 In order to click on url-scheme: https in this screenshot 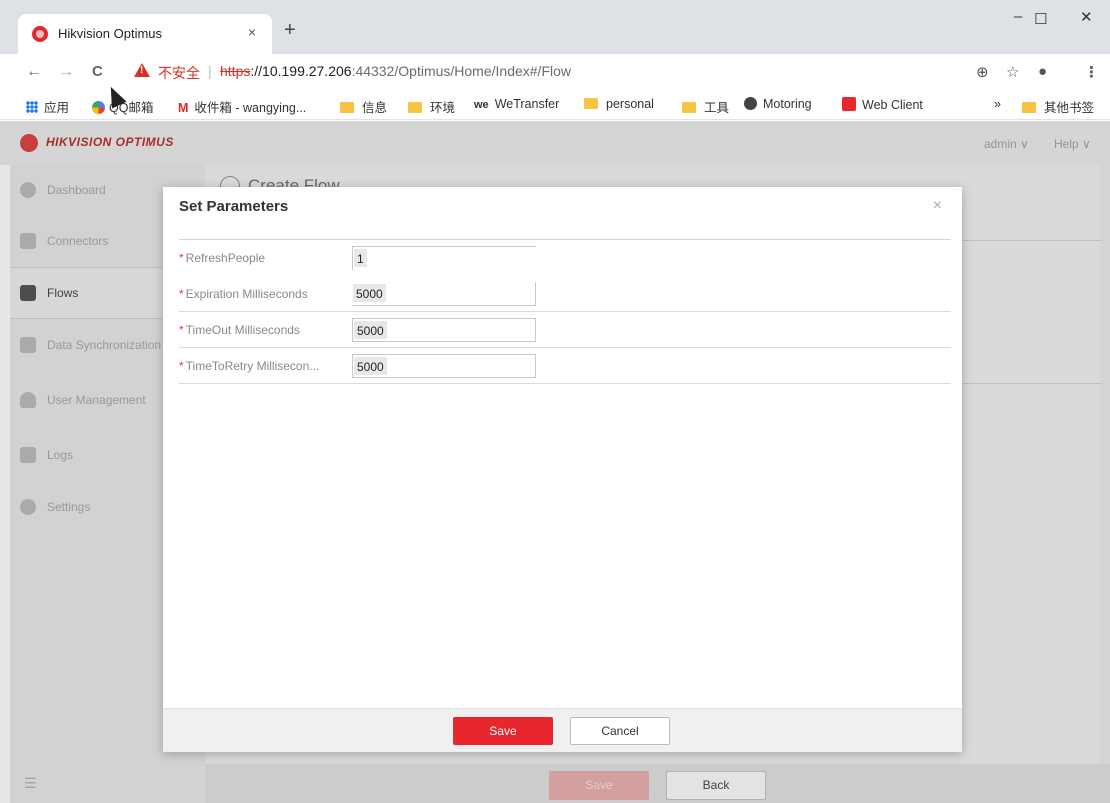, I will do `click(235, 71)`.